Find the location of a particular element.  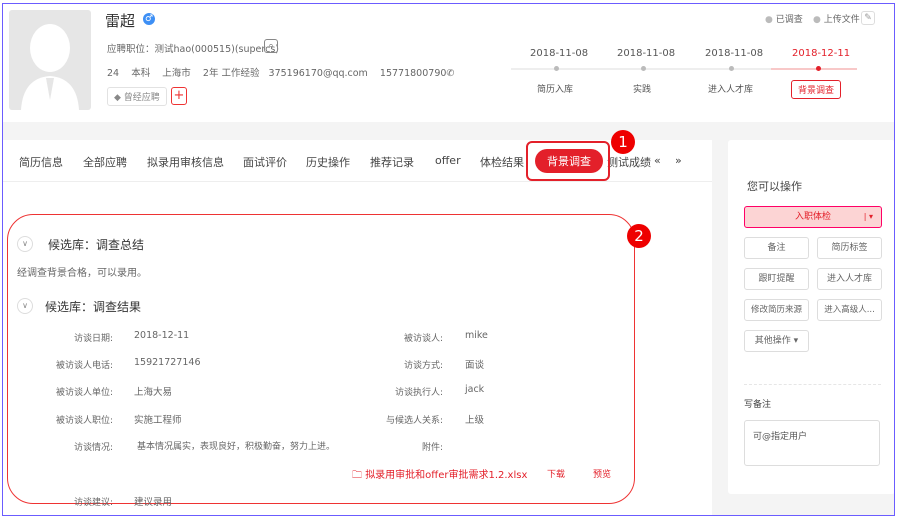

search-icon: ⌕ is located at coordinates (271, 46).